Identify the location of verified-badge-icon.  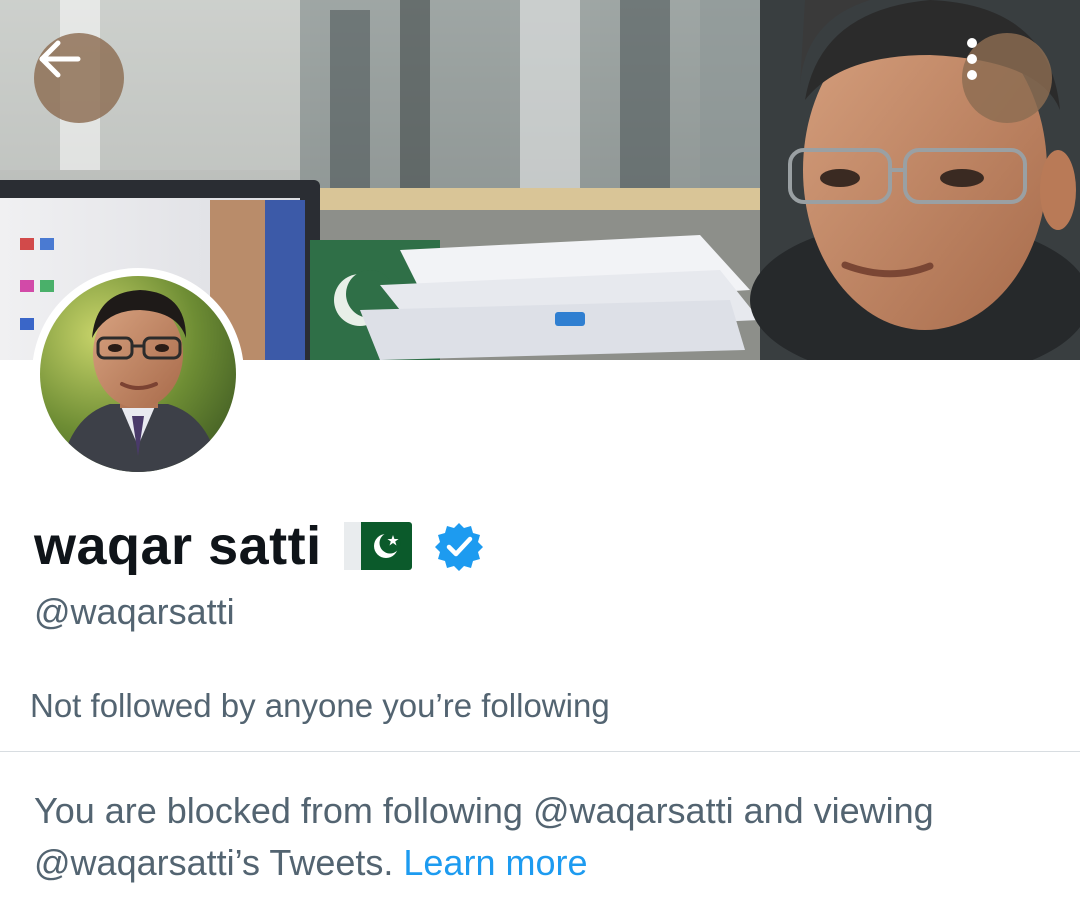
(458, 547).